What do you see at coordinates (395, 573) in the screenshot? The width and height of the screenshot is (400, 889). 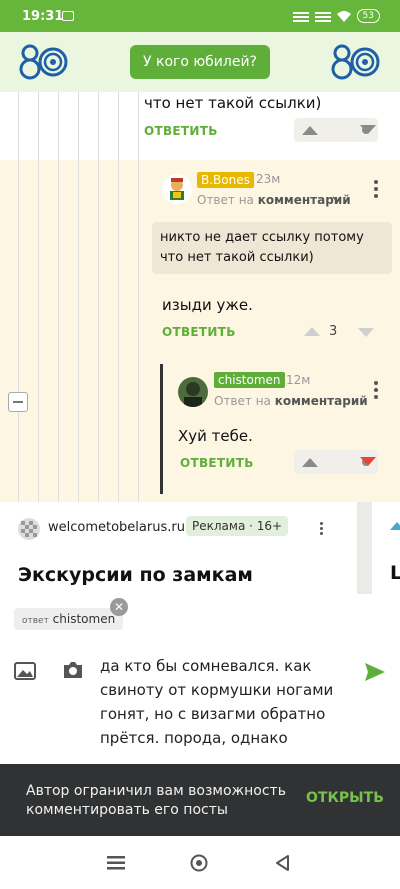 I see `ad-title: L` at bounding box center [395, 573].